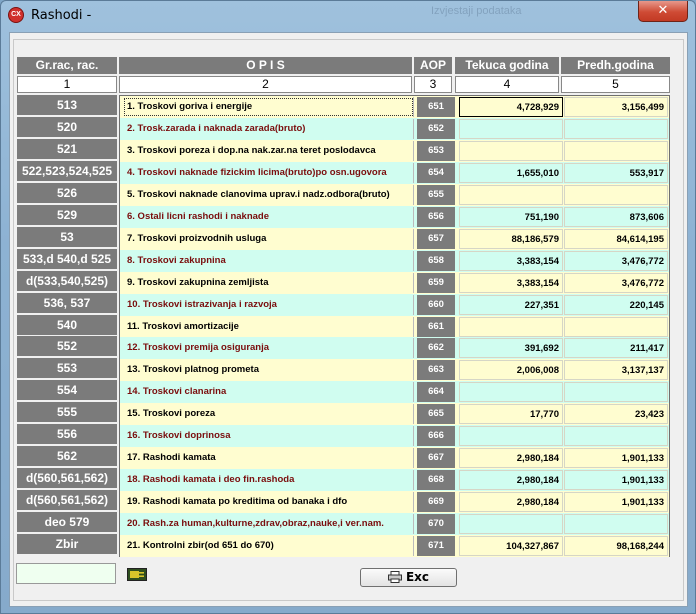  What do you see at coordinates (394, 414) in the screenshot?
I see `table-row: 15. Troskovi poreza 665 17,770 23,423` at bounding box center [394, 414].